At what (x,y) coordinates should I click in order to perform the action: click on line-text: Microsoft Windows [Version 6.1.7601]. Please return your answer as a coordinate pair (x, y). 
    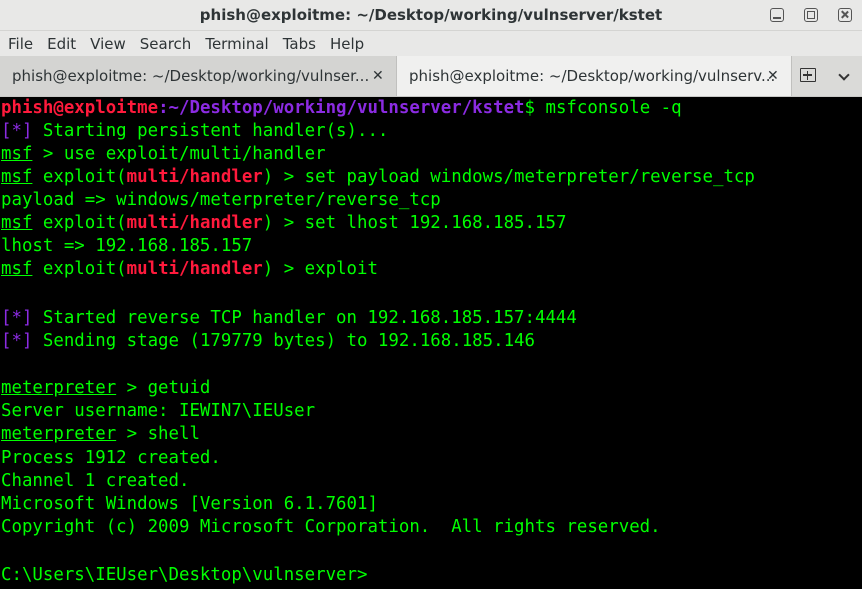
    Looking at the image, I should click on (189, 504).